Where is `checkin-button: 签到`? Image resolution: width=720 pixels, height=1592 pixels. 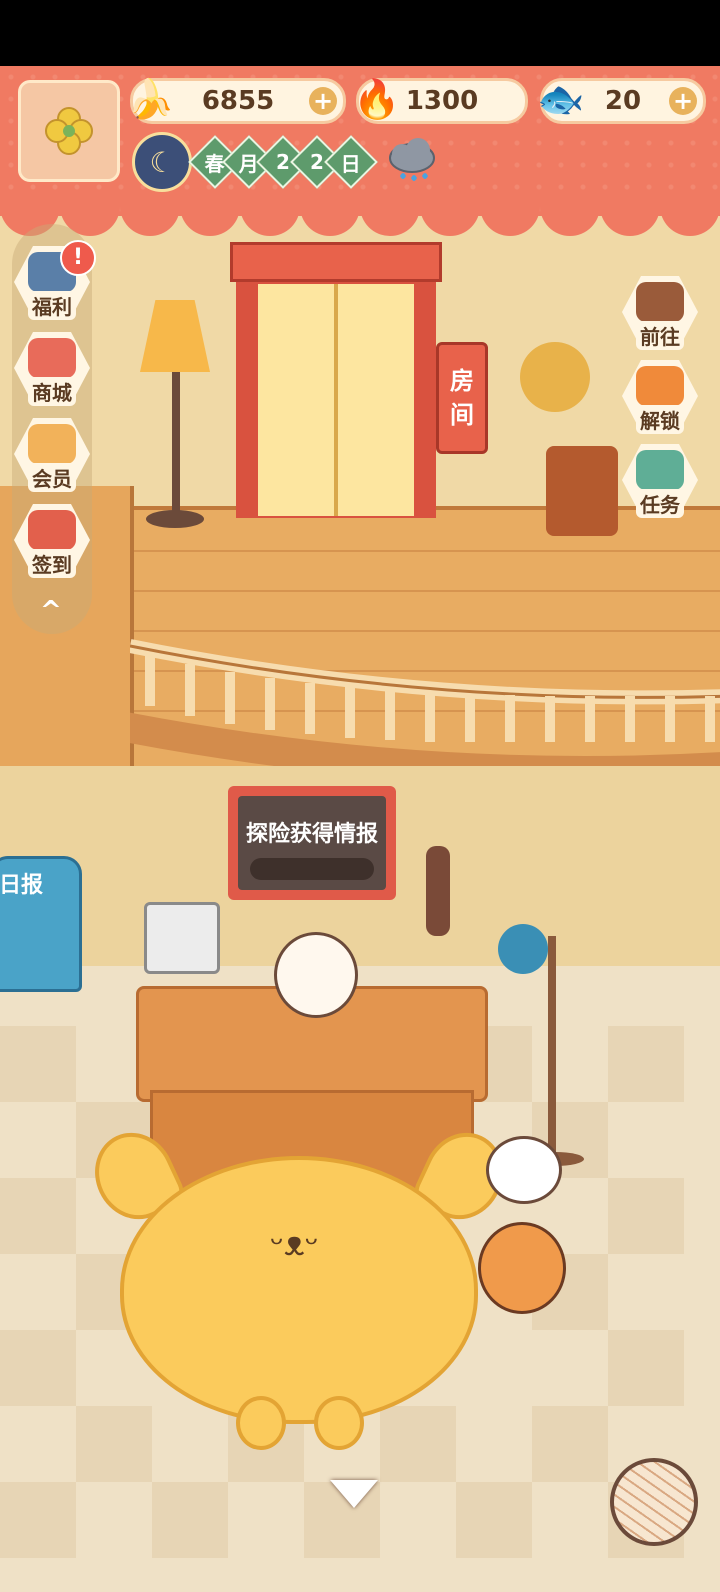
checkin-button: 签到 is located at coordinates (52, 543).